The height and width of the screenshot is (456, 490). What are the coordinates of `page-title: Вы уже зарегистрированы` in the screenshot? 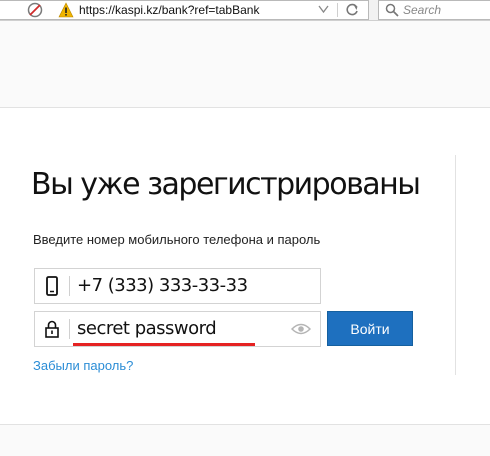 It's located at (226, 184).